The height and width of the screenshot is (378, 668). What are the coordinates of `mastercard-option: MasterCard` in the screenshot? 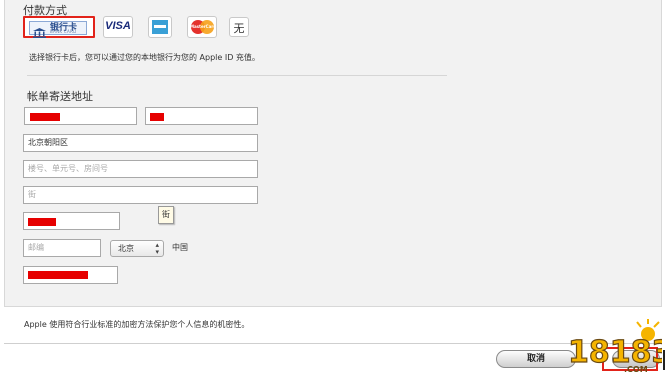 It's located at (202, 27).